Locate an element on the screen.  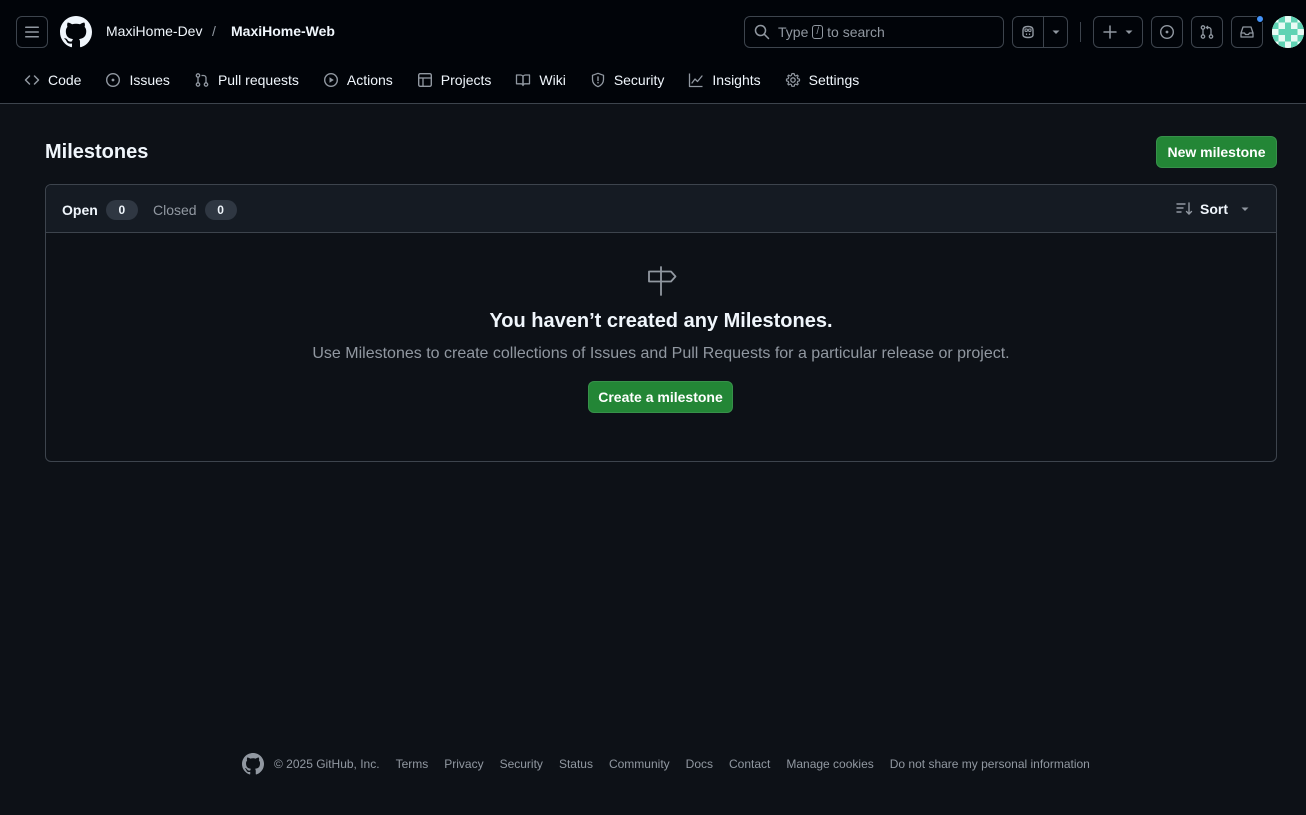
tab-wiki-label: Wiki is located at coordinates (552, 80).